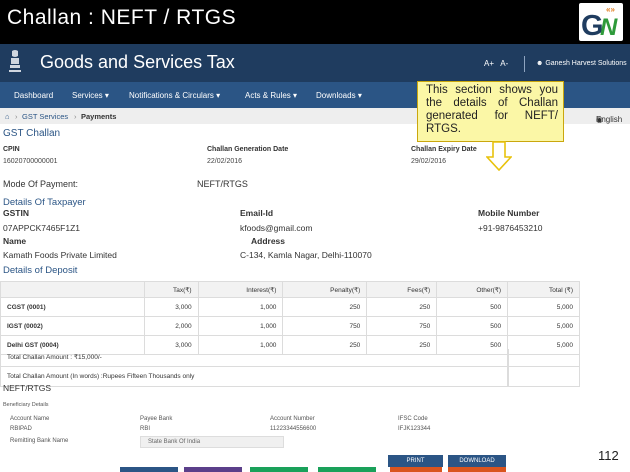 This screenshot has height=472, width=630. Describe the element at coordinates (540, 63) in the screenshot. I see `user-icon: ☻` at that location.